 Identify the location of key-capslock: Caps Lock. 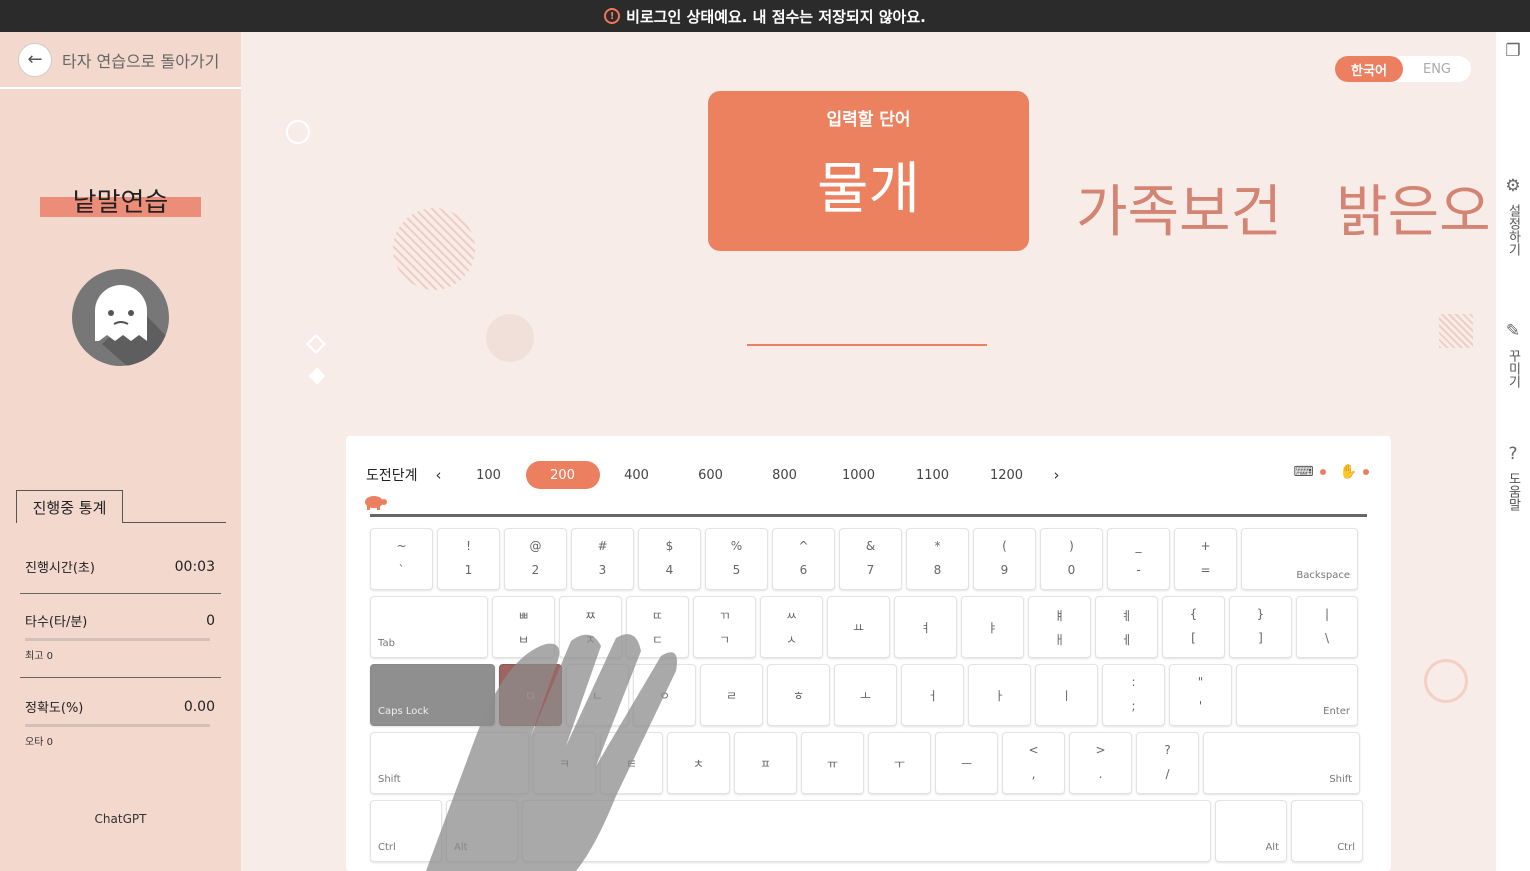
(432, 695).